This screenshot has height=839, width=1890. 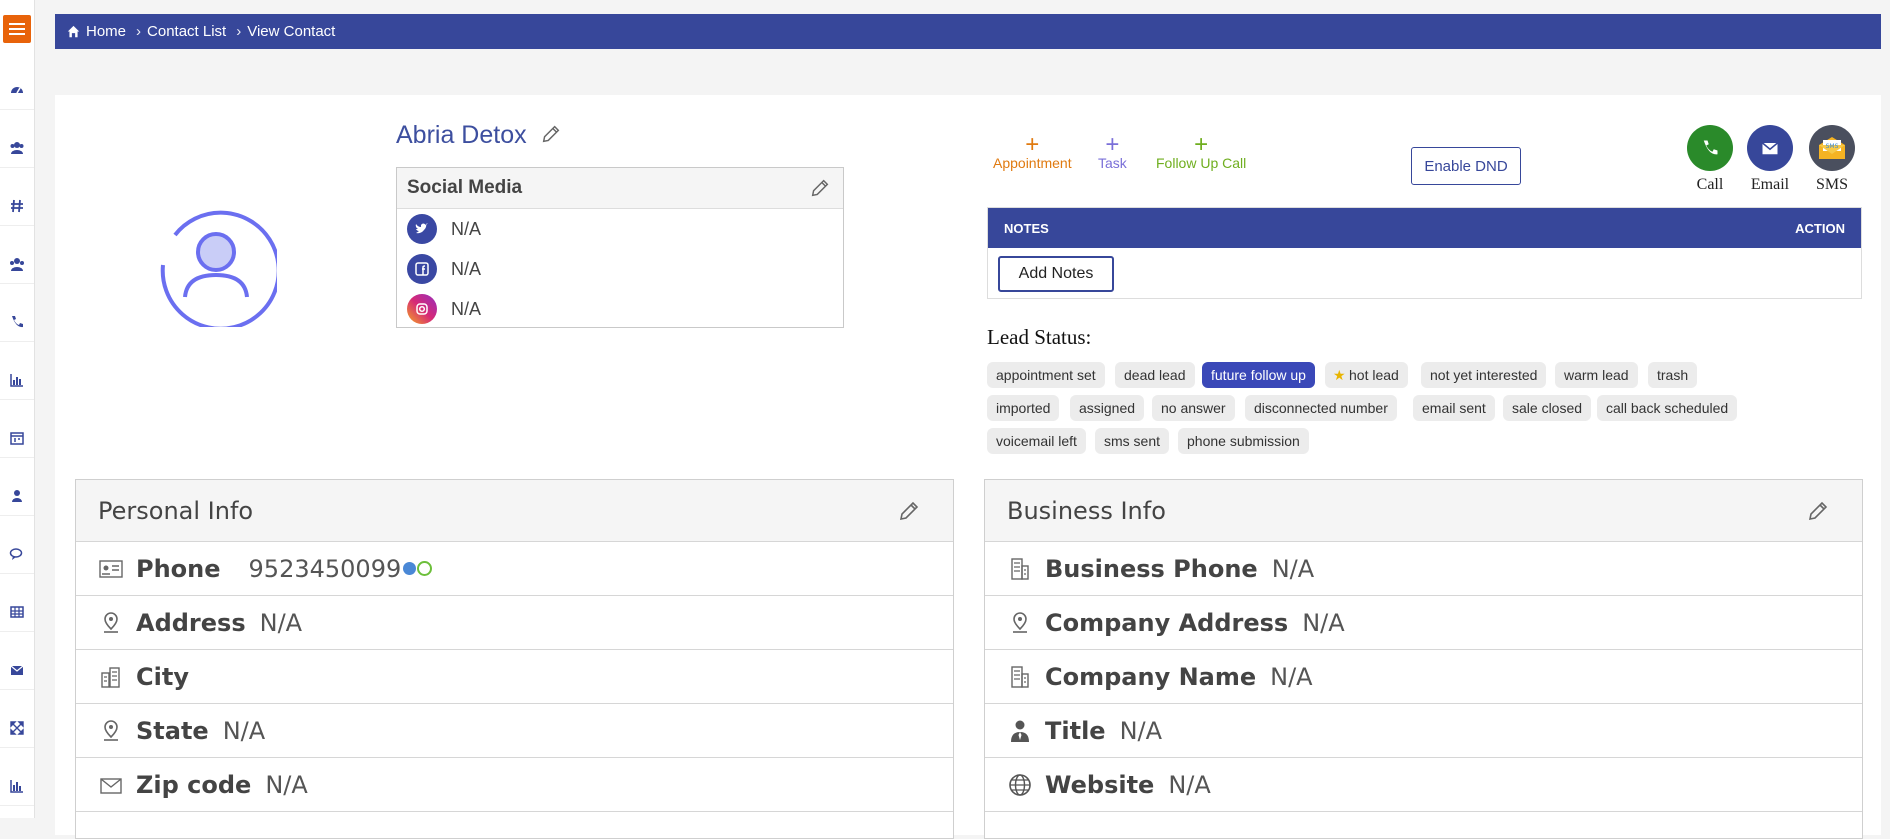 What do you see at coordinates (1020, 677) in the screenshot?
I see `building-icon` at bounding box center [1020, 677].